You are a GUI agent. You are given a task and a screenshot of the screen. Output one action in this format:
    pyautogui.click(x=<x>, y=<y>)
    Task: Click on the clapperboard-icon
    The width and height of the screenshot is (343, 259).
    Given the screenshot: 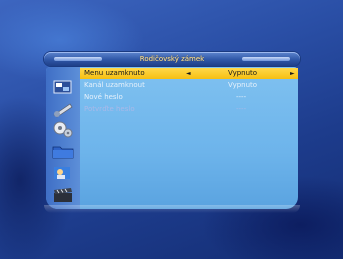 What is the action you would take?
    pyautogui.click(x=63, y=195)
    